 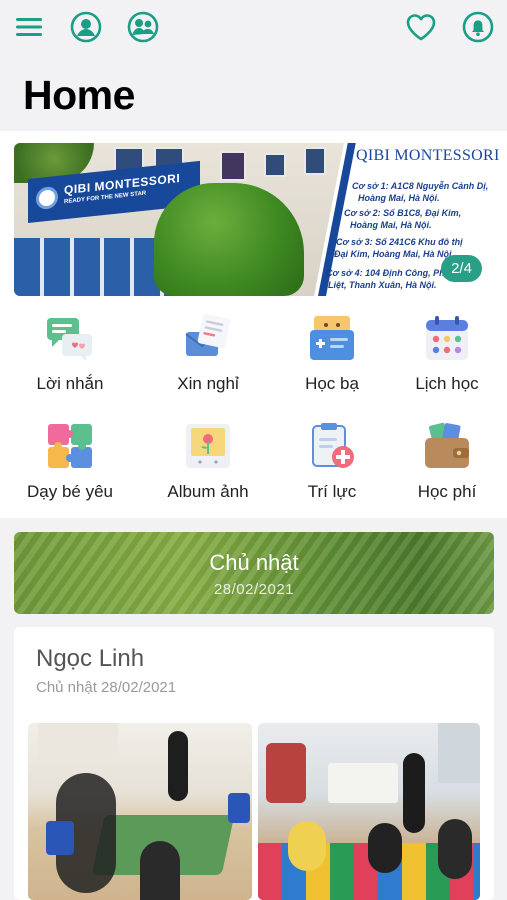 I want to click on banner-address-line: Liệt, Thanh Xuân, Hà Nội., so click(x=382, y=285).